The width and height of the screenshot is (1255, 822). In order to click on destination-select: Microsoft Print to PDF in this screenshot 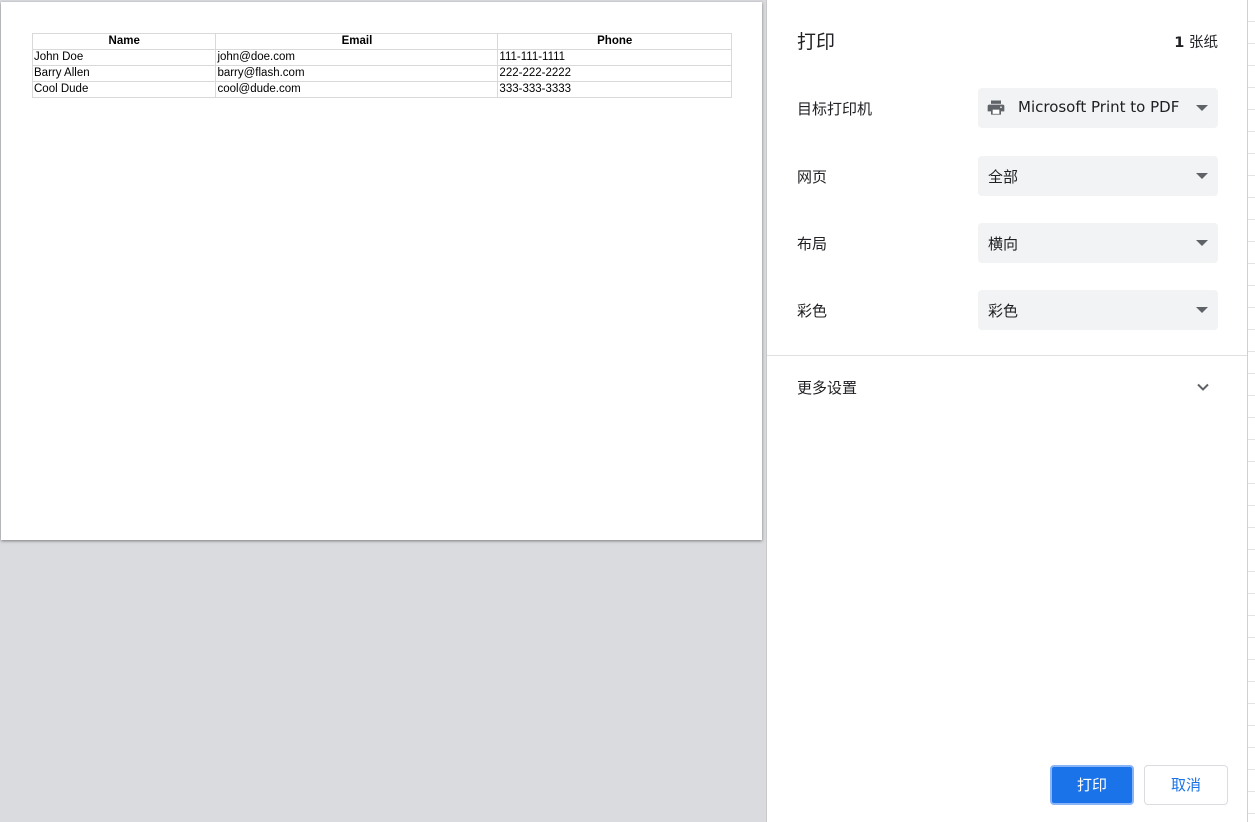, I will do `click(1098, 108)`.